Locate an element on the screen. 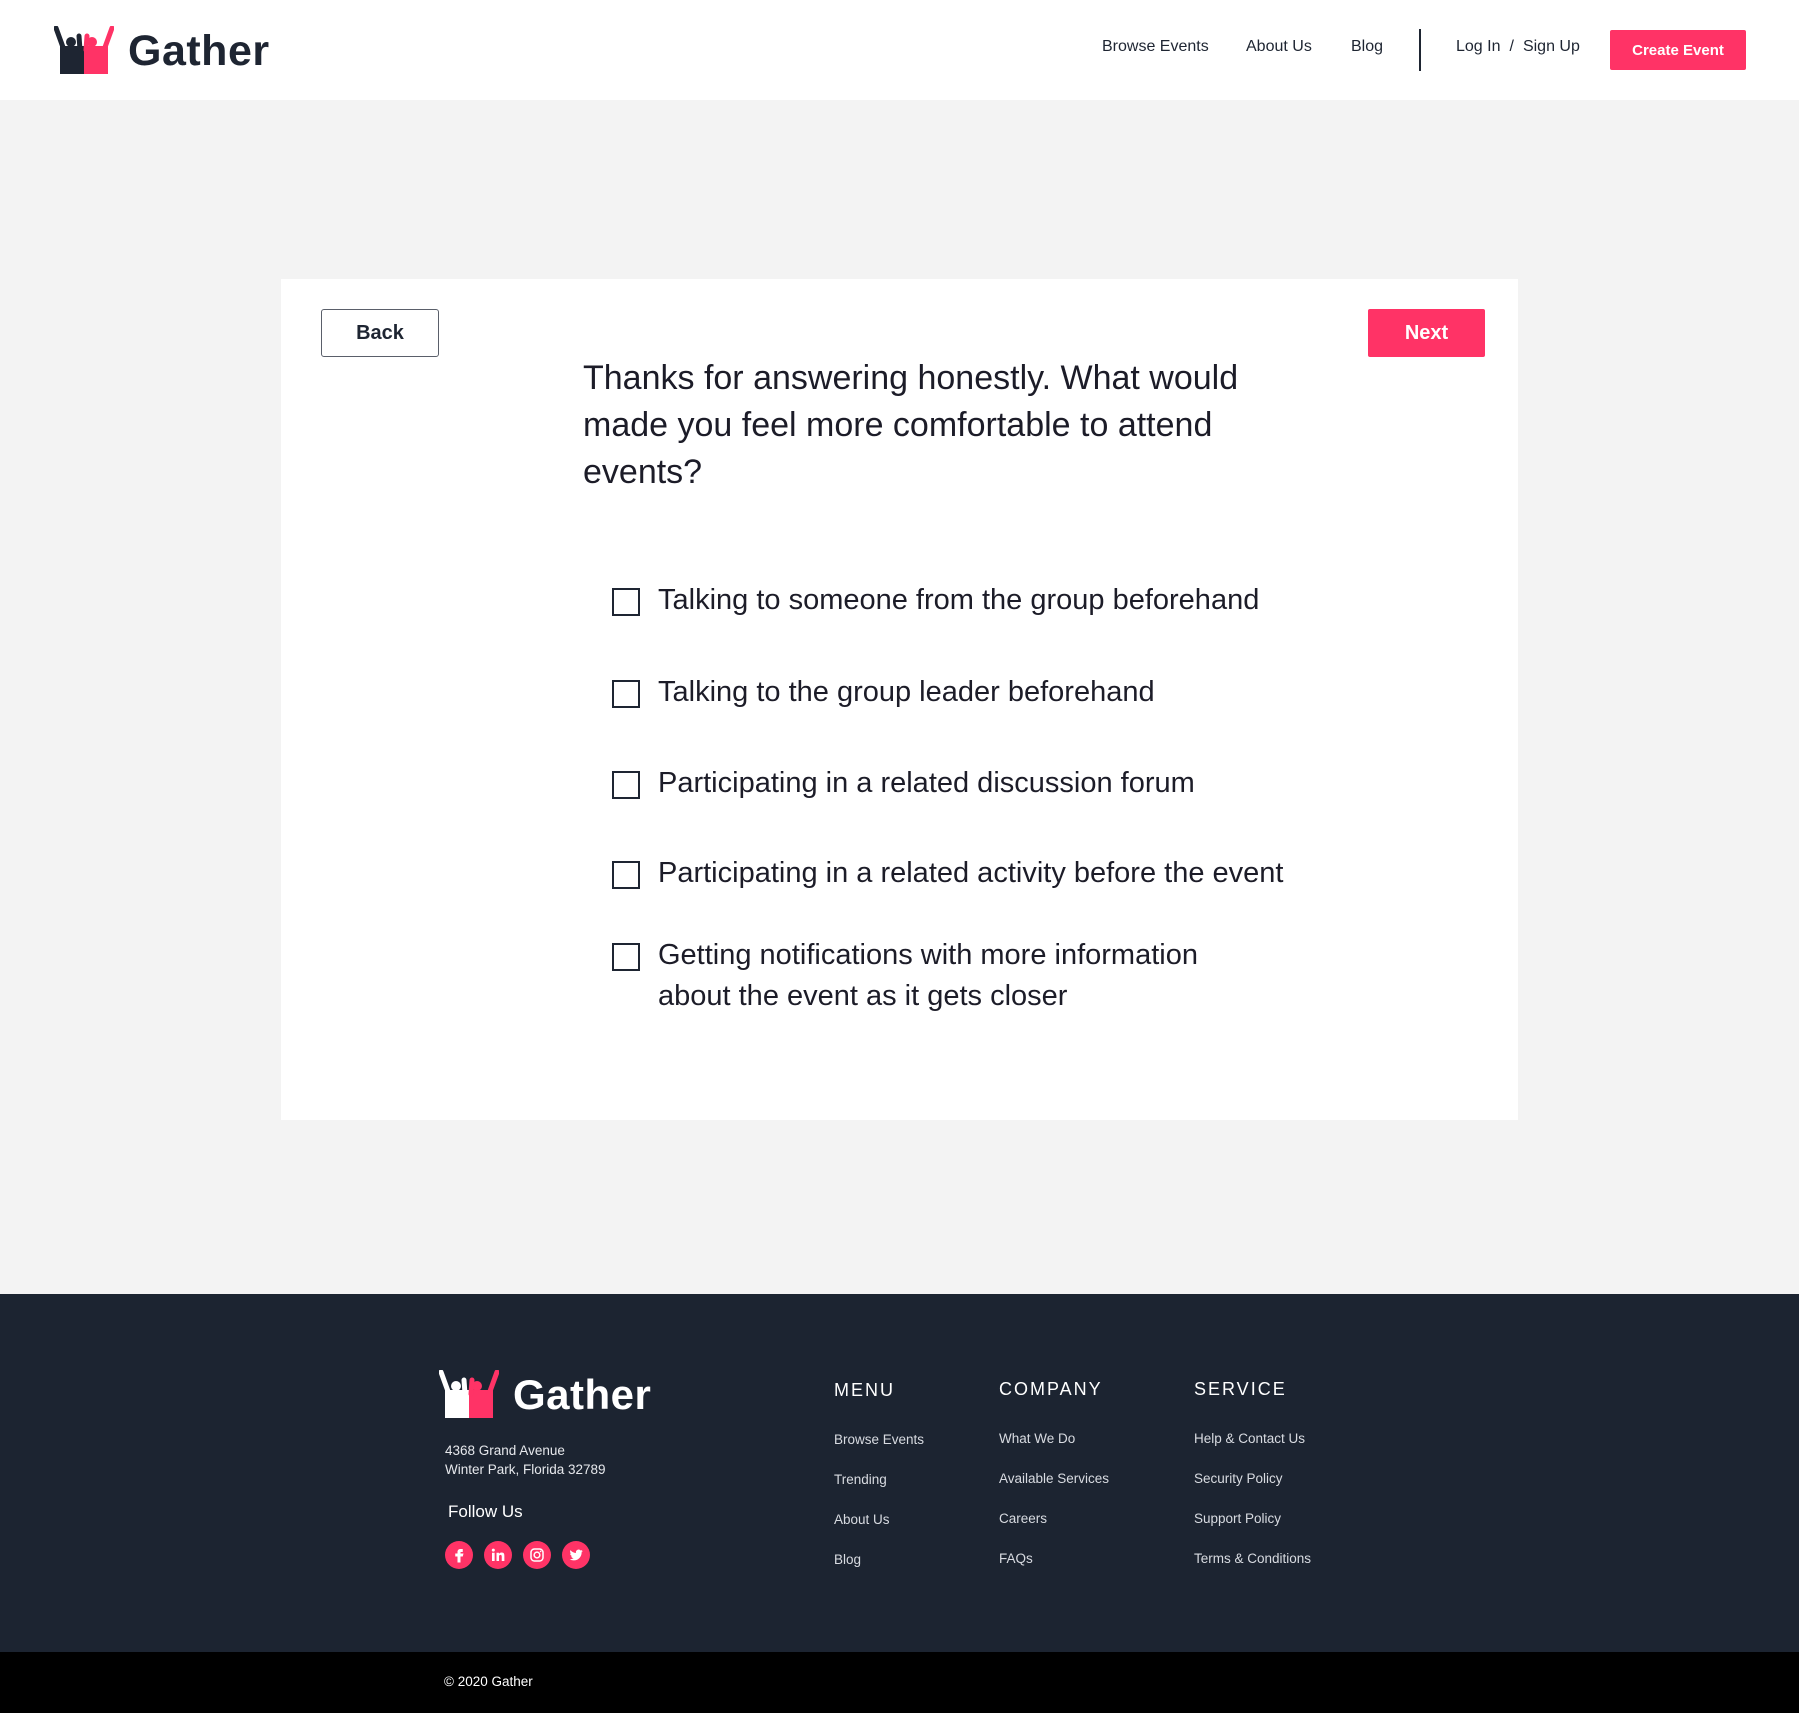 Image resolution: width=1799 pixels, height=1713 pixels. footer-link: About Us is located at coordinates (879, 1532).